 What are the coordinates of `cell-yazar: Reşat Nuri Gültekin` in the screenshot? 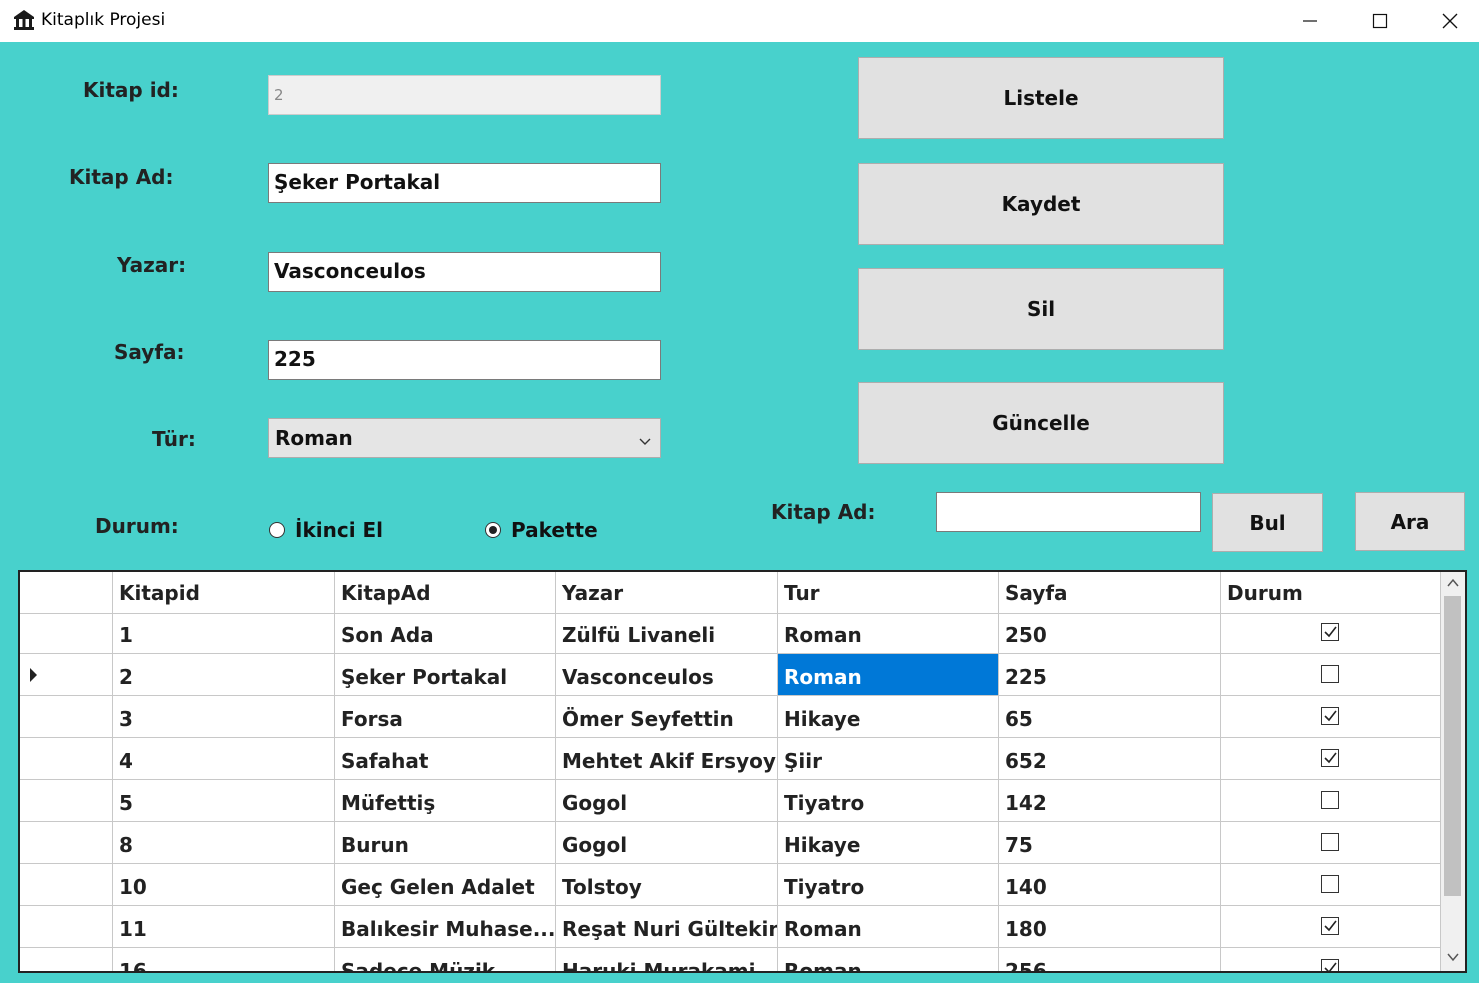 It's located at (667, 927).